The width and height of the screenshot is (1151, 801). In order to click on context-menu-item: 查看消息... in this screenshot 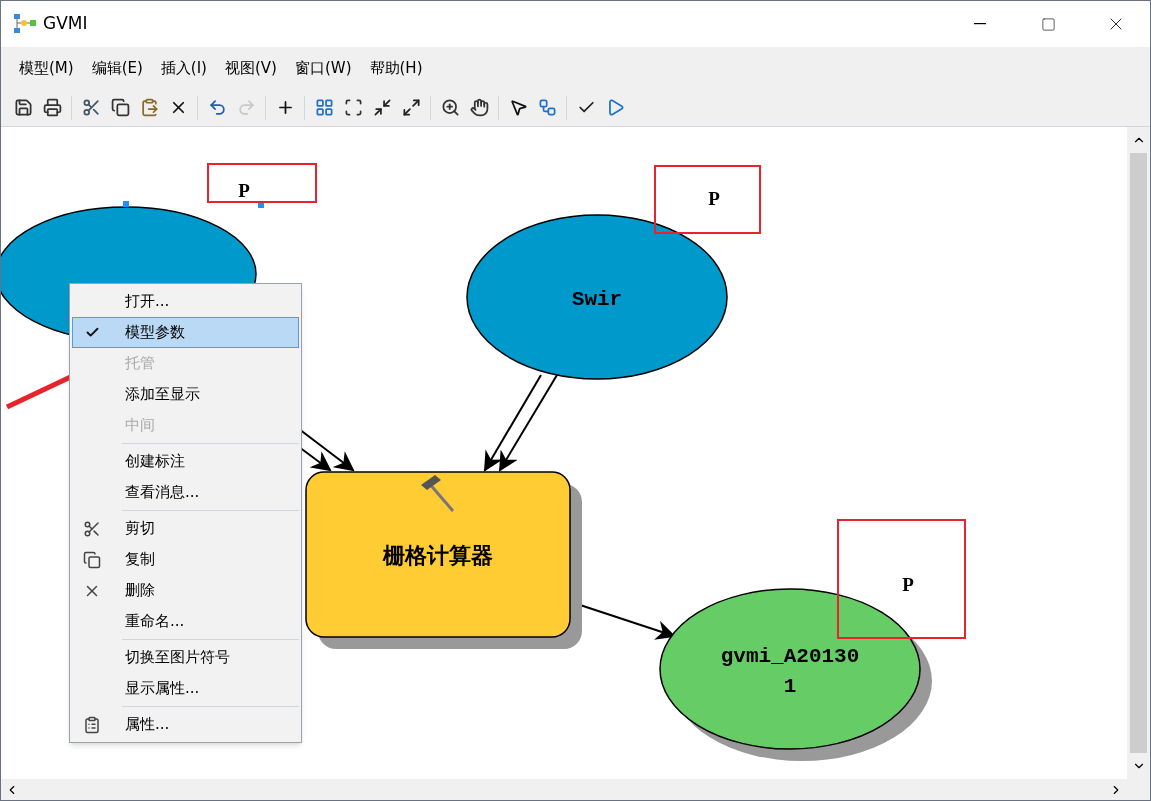, I will do `click(185, 492)`.